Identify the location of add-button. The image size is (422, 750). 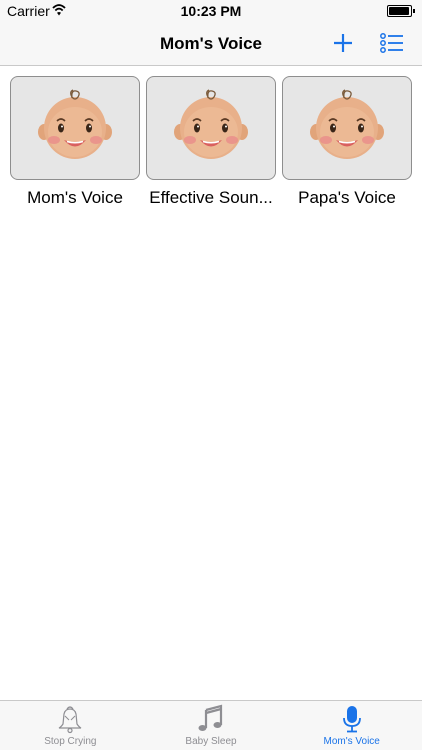
(343, 44).